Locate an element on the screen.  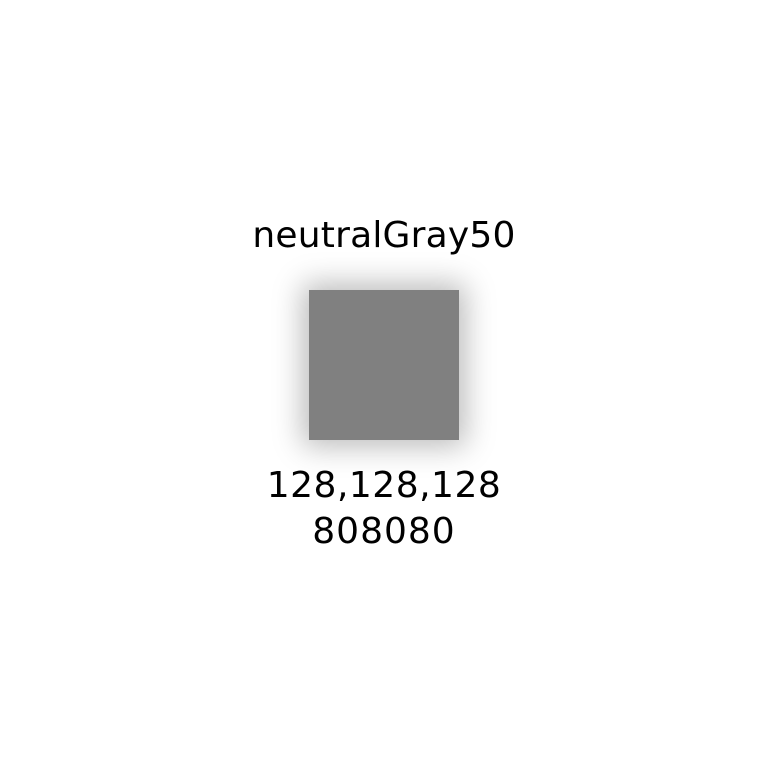
color-swatch is located at coordinates (384, 365).